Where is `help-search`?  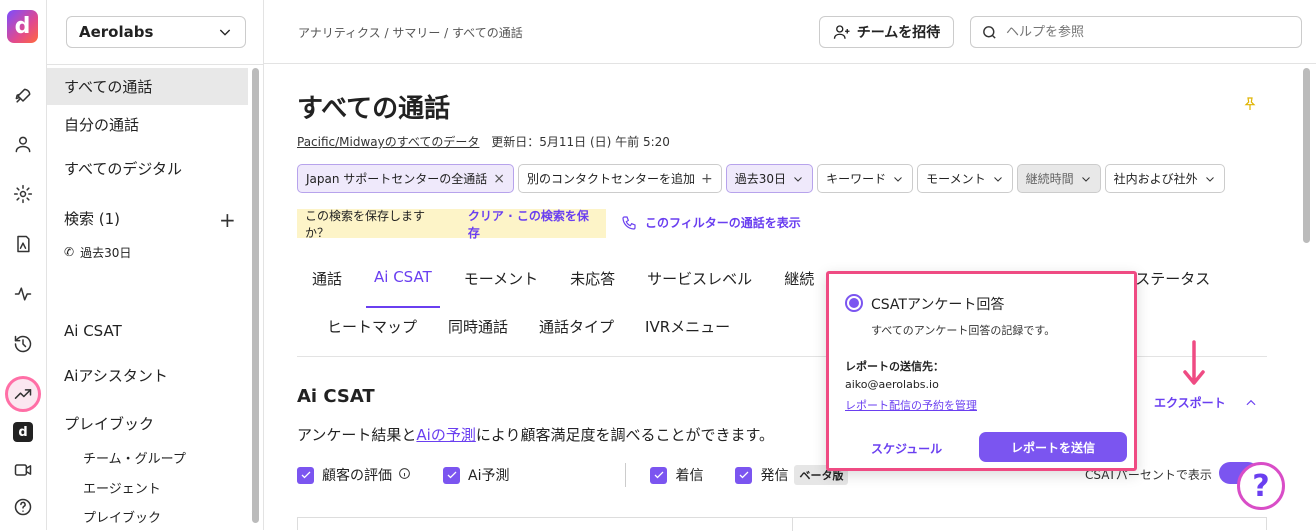 help-search is located at coordinates (1136, 32).